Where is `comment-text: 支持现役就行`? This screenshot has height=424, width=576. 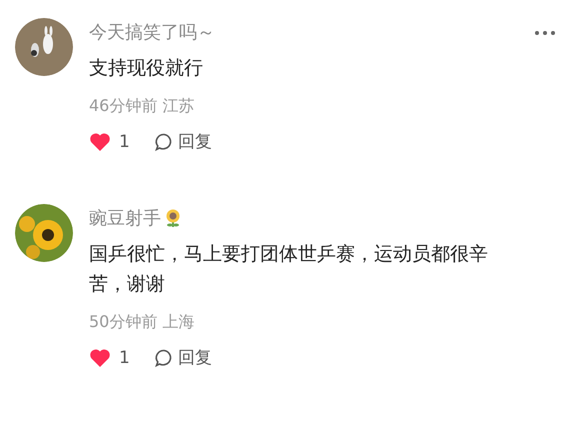
comment-text: 支持现役就行 is located at coordinates (146, 68).